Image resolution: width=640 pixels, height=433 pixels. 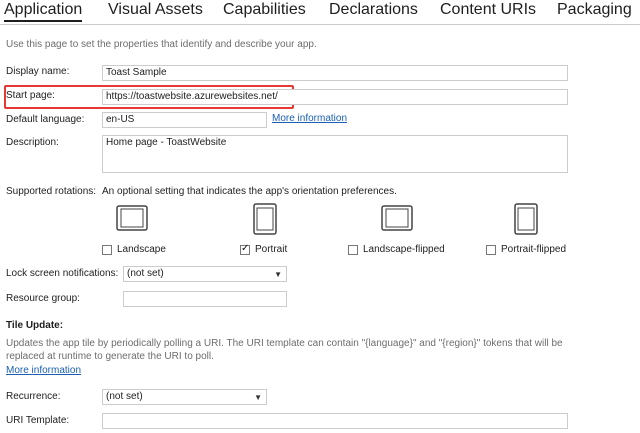 What do you see at coordinates (145, 273) in the screenshot?
I see `lock-screen-value: (not set)` at bounding box center [145, 273].